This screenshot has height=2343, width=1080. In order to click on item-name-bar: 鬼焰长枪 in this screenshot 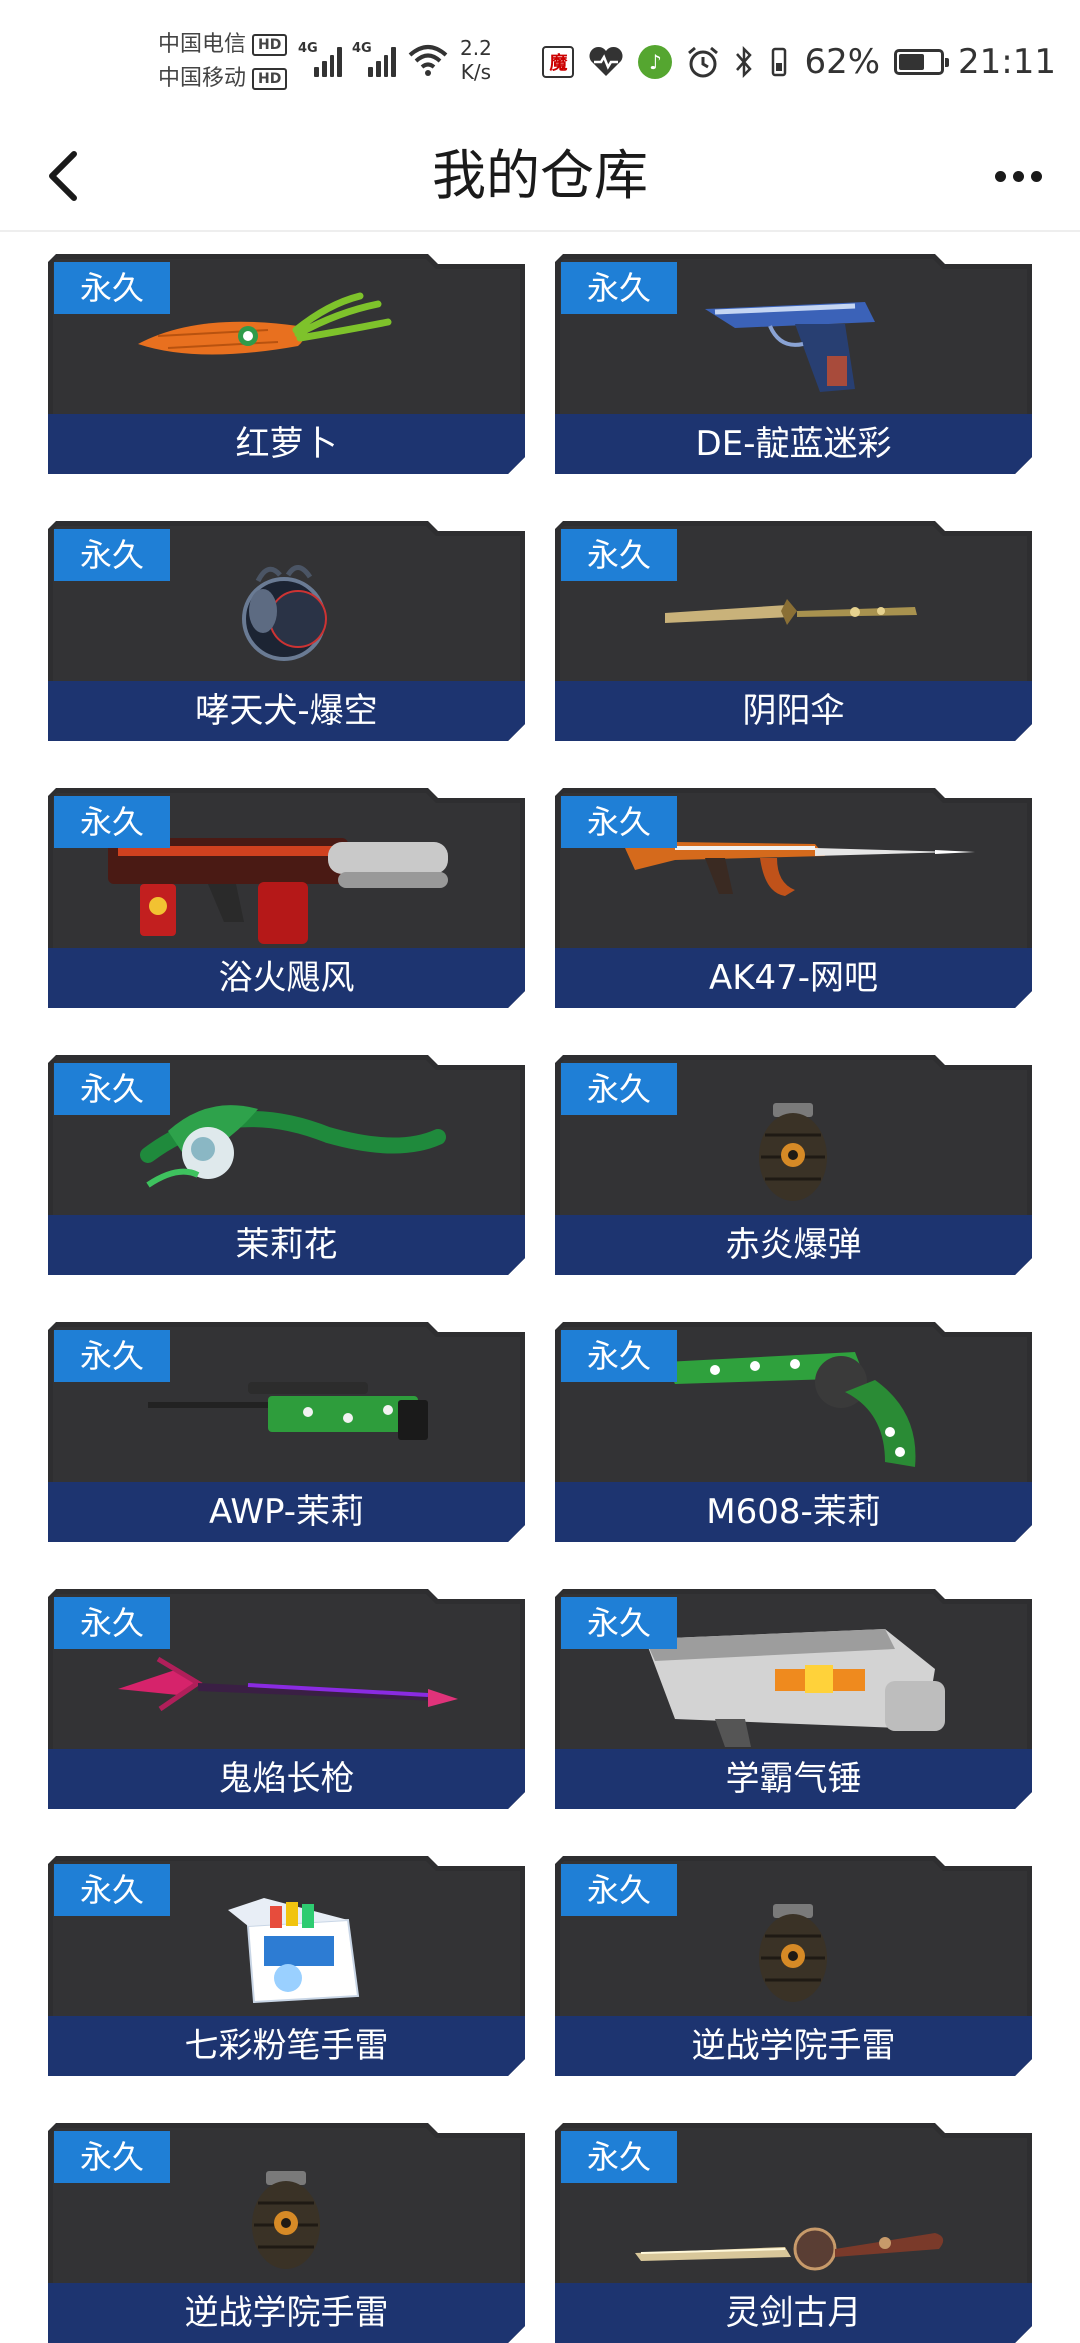, I will do `click(286, 1779)`.